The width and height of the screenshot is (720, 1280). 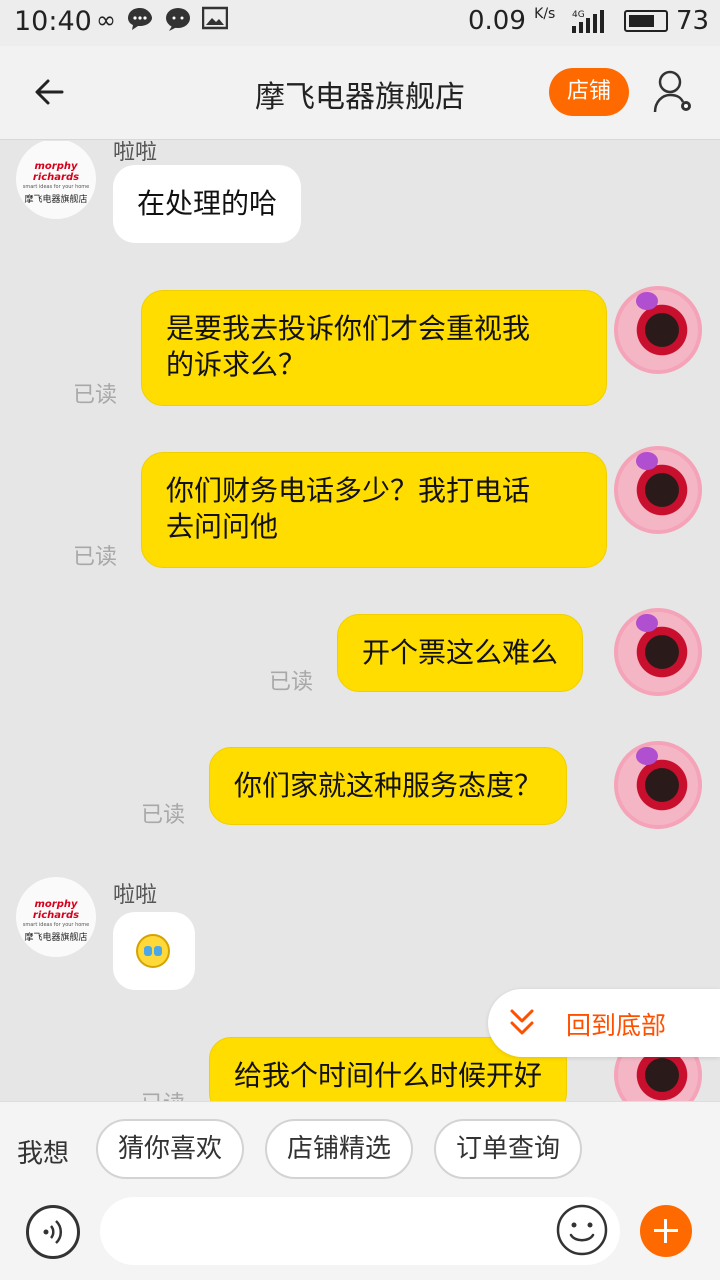 I want to click on notification-icons: ∞, so click(x=162, y=20).